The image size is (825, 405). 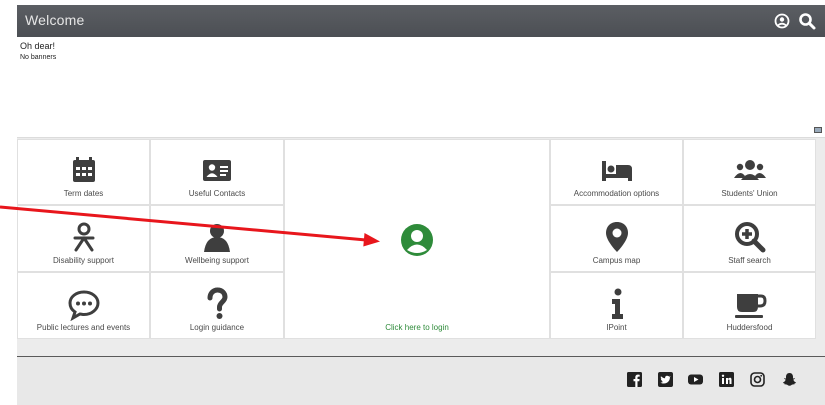 I want to click on question-mark-icon, so click(x=217, y=303).